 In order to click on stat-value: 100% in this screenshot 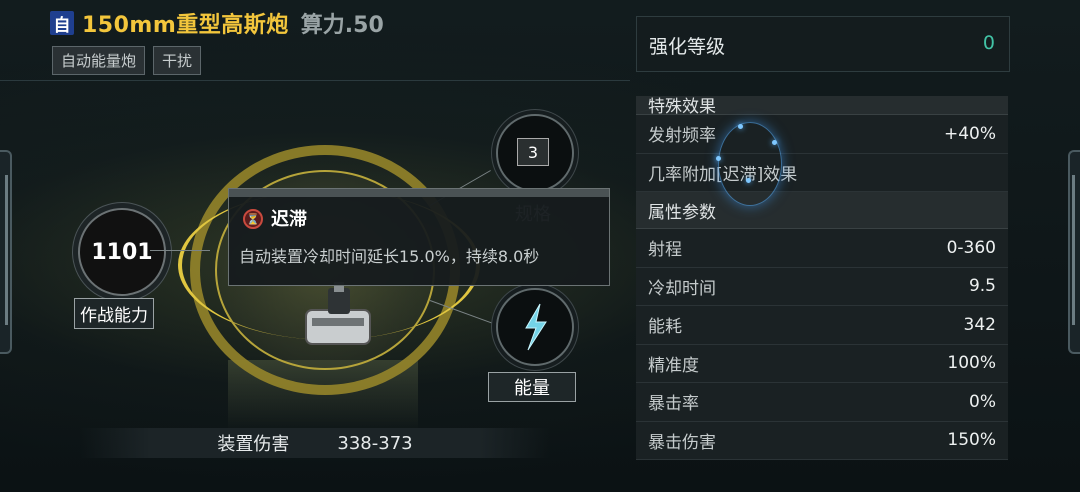, I will do `click(971, 363)`.